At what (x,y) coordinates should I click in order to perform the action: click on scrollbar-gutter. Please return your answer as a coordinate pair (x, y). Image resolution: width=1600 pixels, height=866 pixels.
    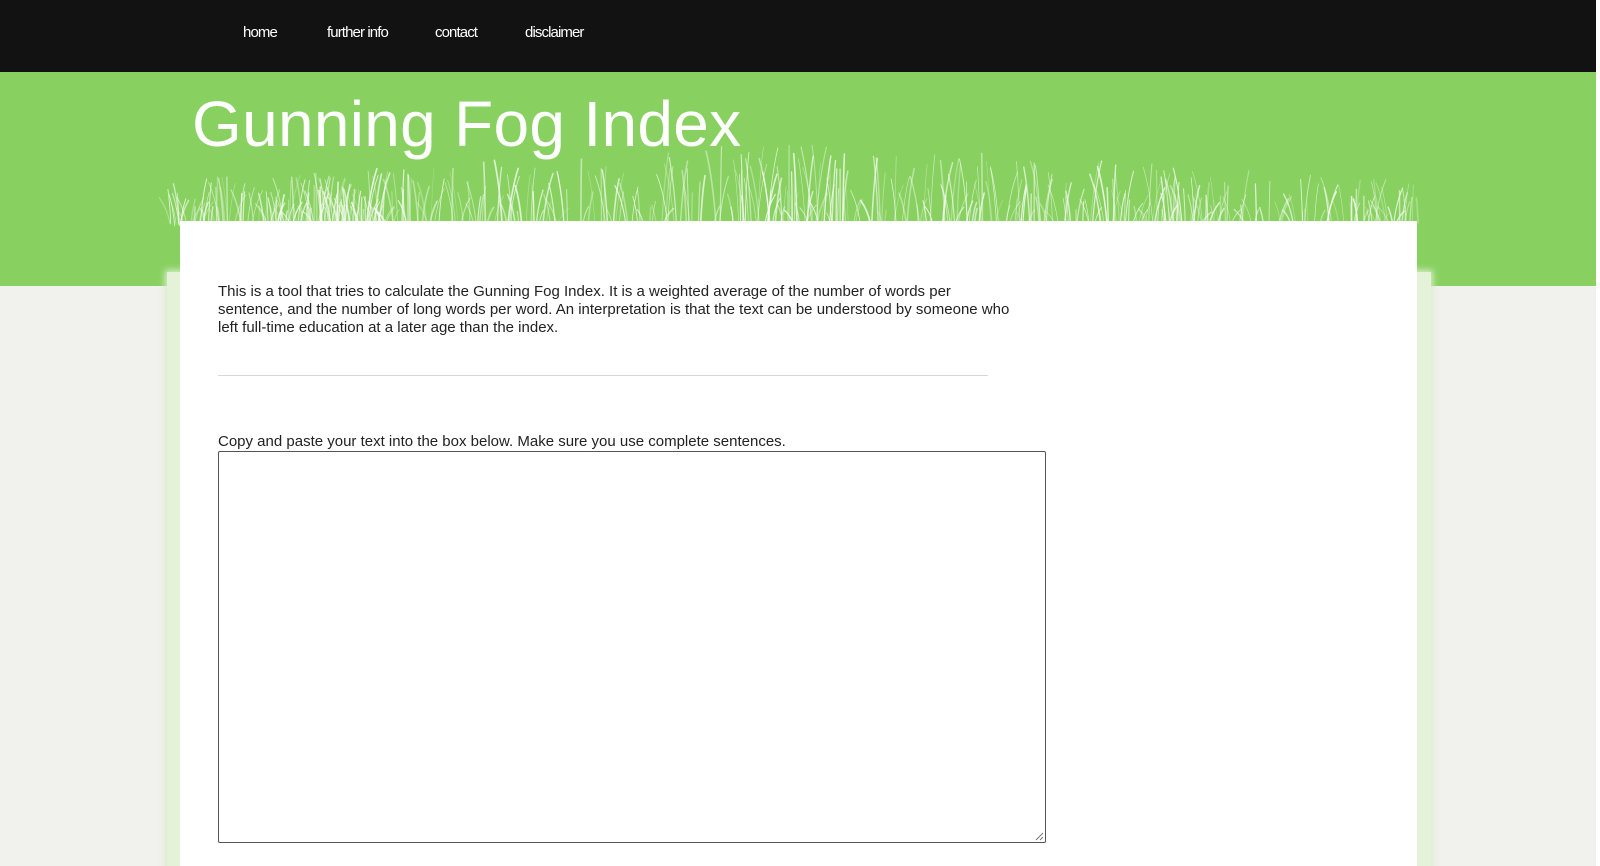
    Looking at the image, I should click on (1598, 433).